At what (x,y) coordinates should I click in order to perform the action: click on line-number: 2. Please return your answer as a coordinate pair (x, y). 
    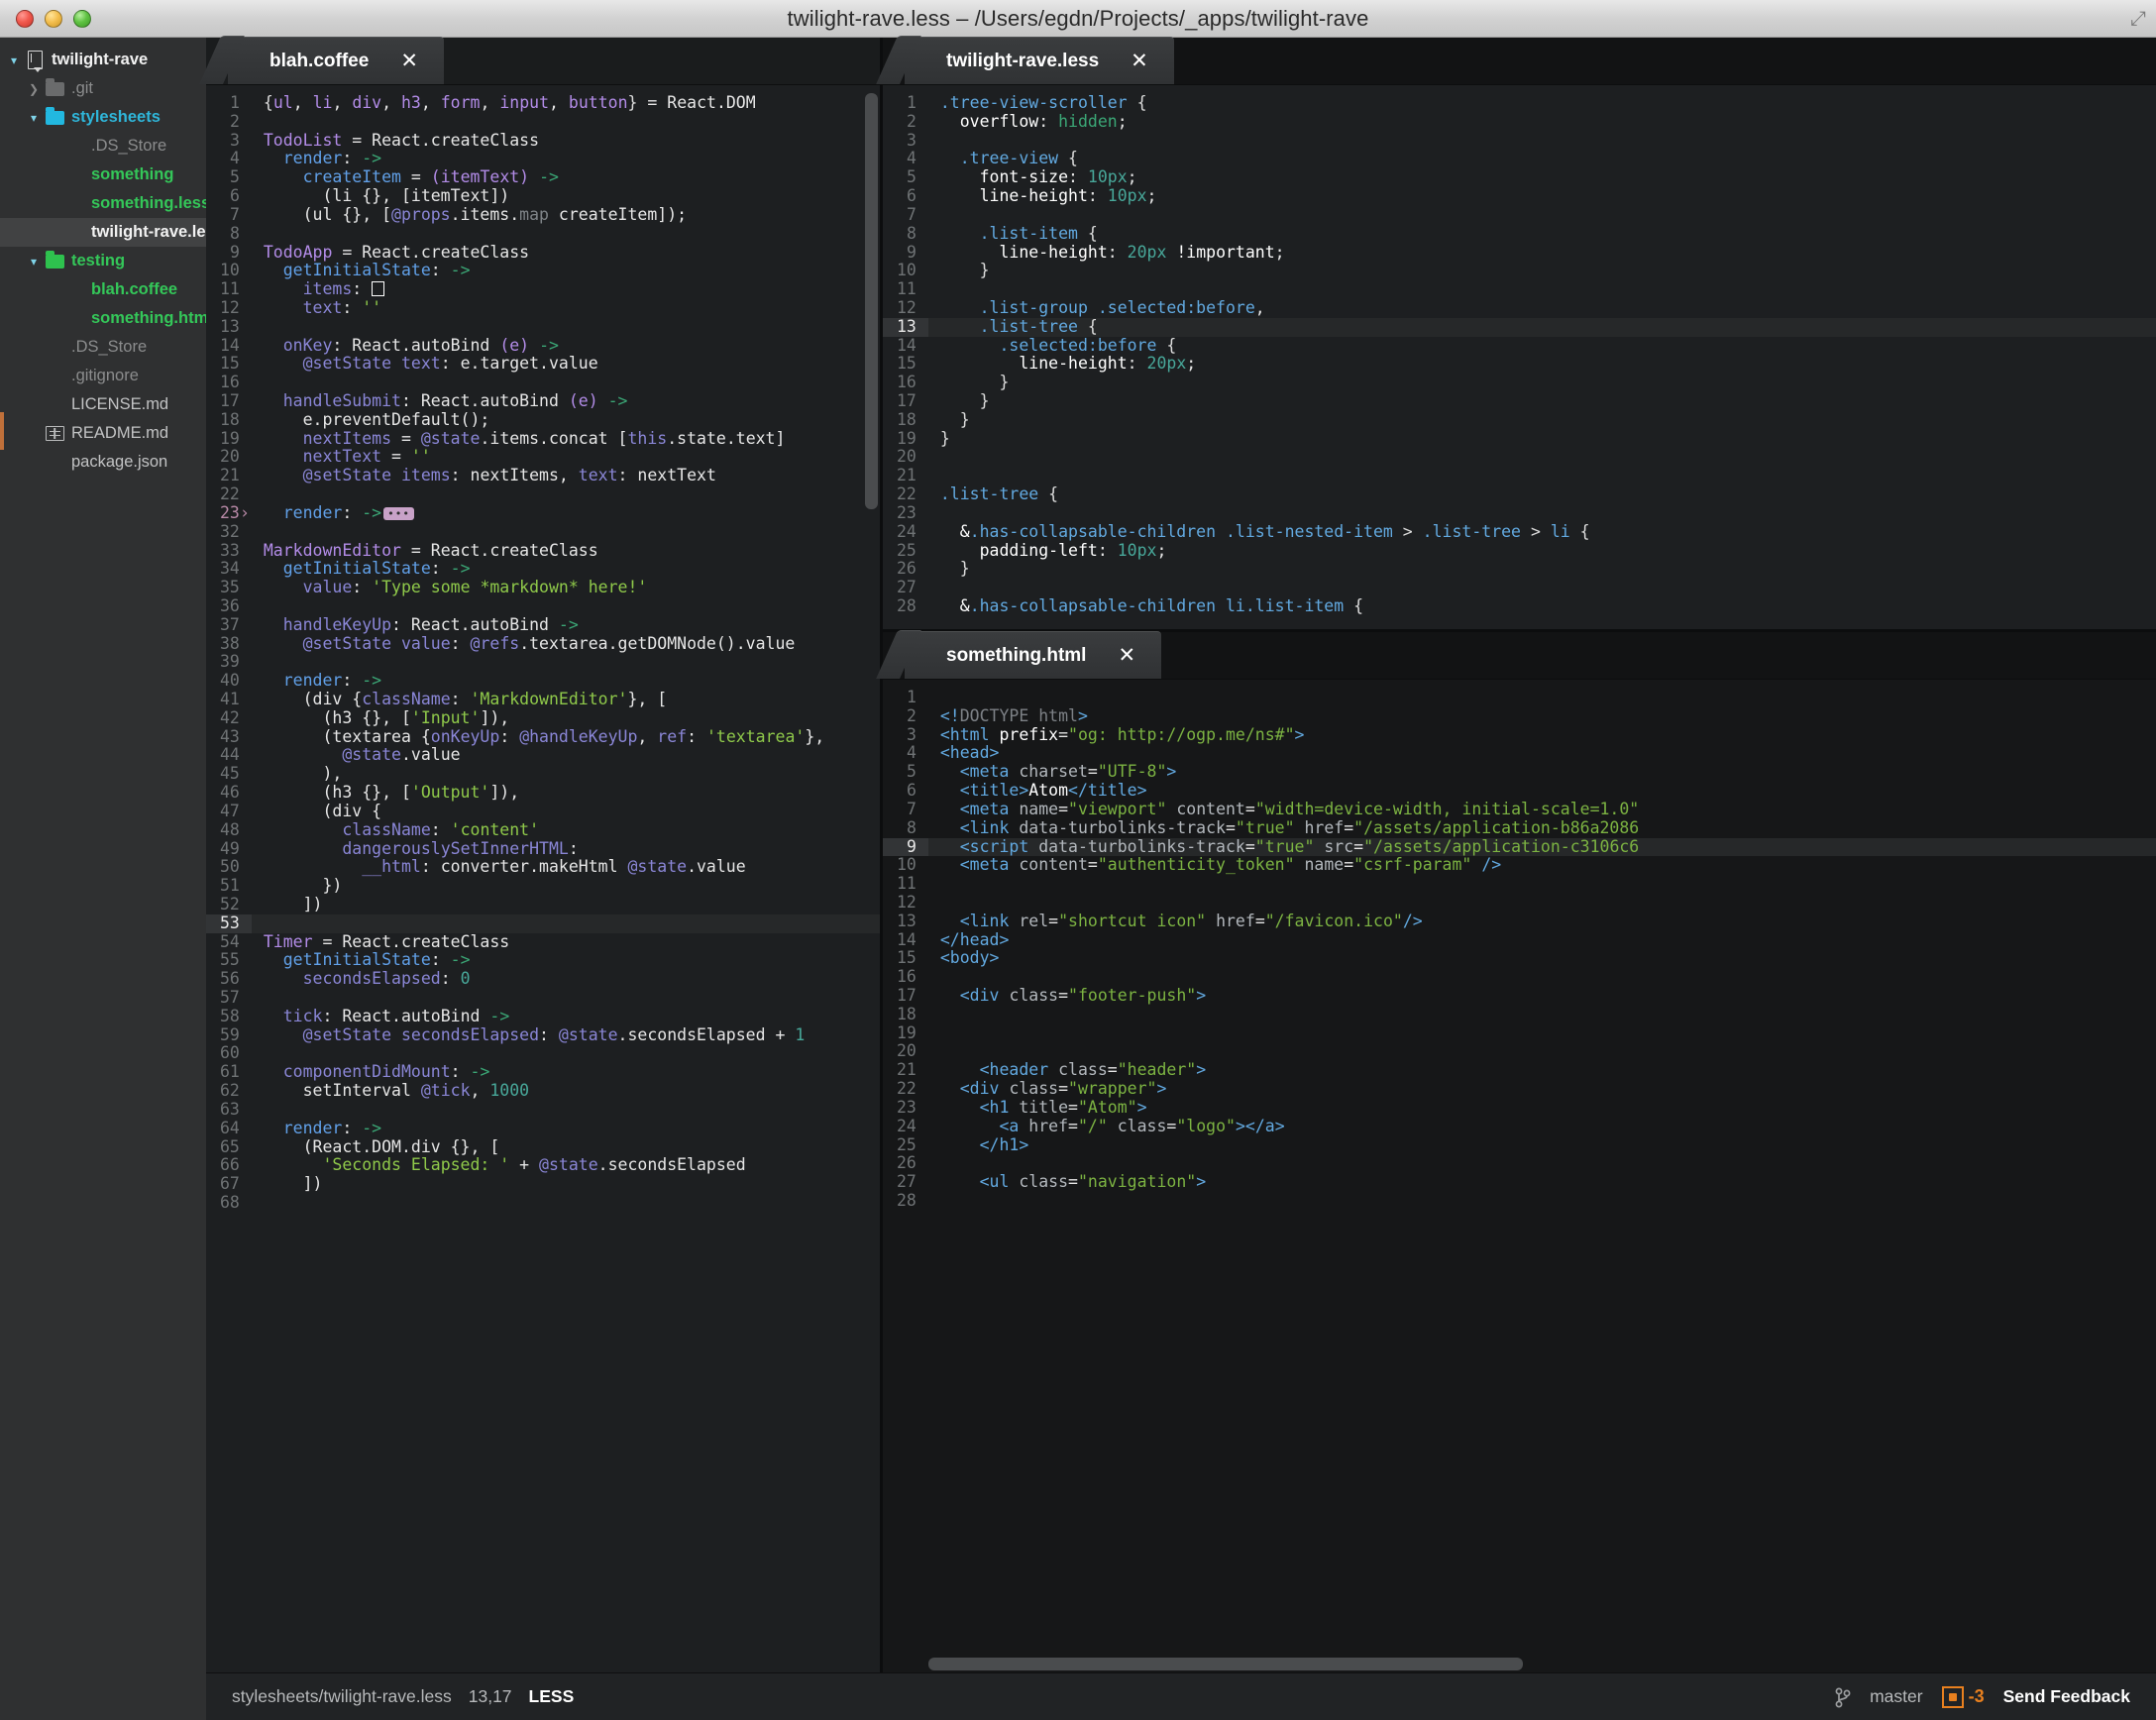
    Looking at the image, I should click on (906, 122).